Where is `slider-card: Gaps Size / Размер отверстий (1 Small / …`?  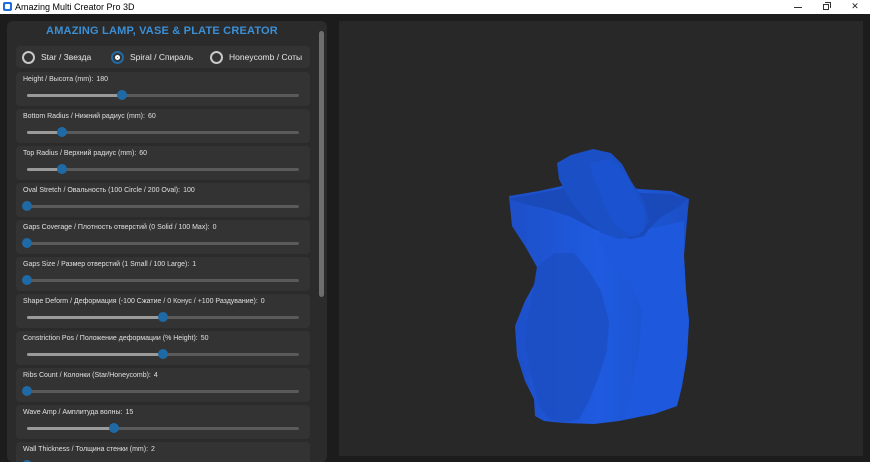 slider-card: Gaps Size / Размер отверстий (1 Small / … is located at coordinates (163, 274).